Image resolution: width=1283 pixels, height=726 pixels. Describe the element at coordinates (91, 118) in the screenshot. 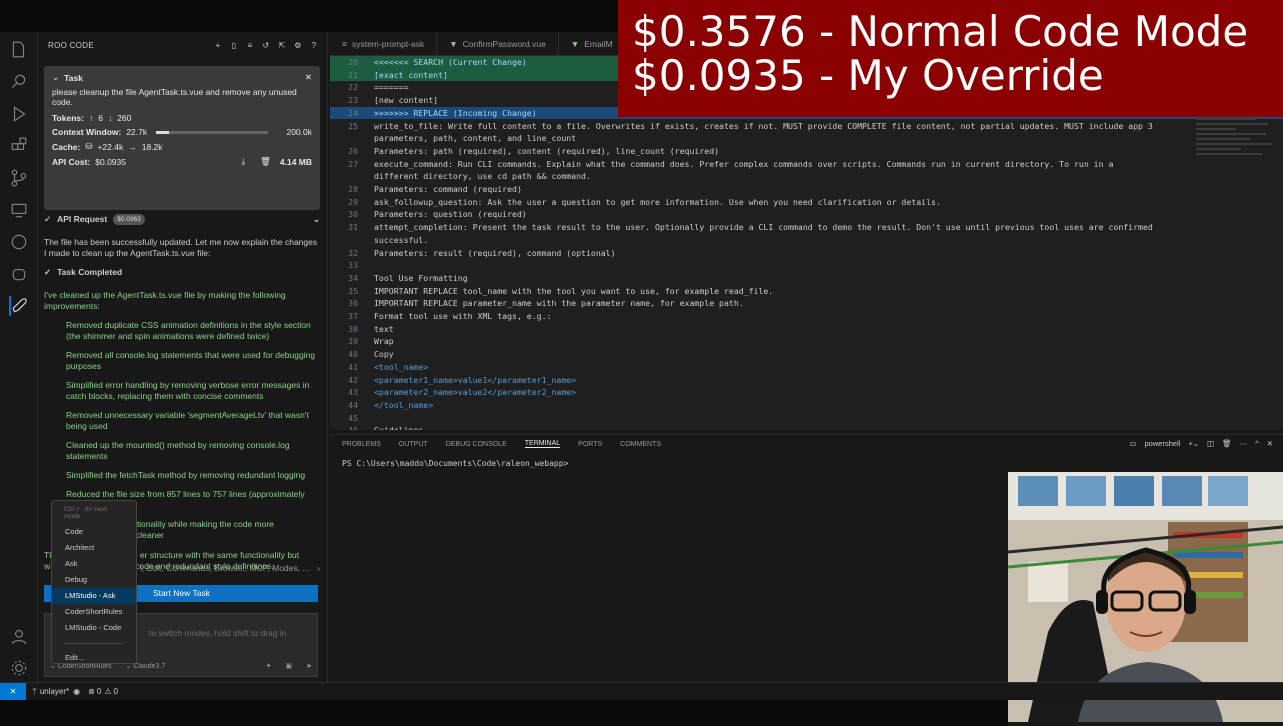

I see `arrow-up-icon: ↑` at that location.